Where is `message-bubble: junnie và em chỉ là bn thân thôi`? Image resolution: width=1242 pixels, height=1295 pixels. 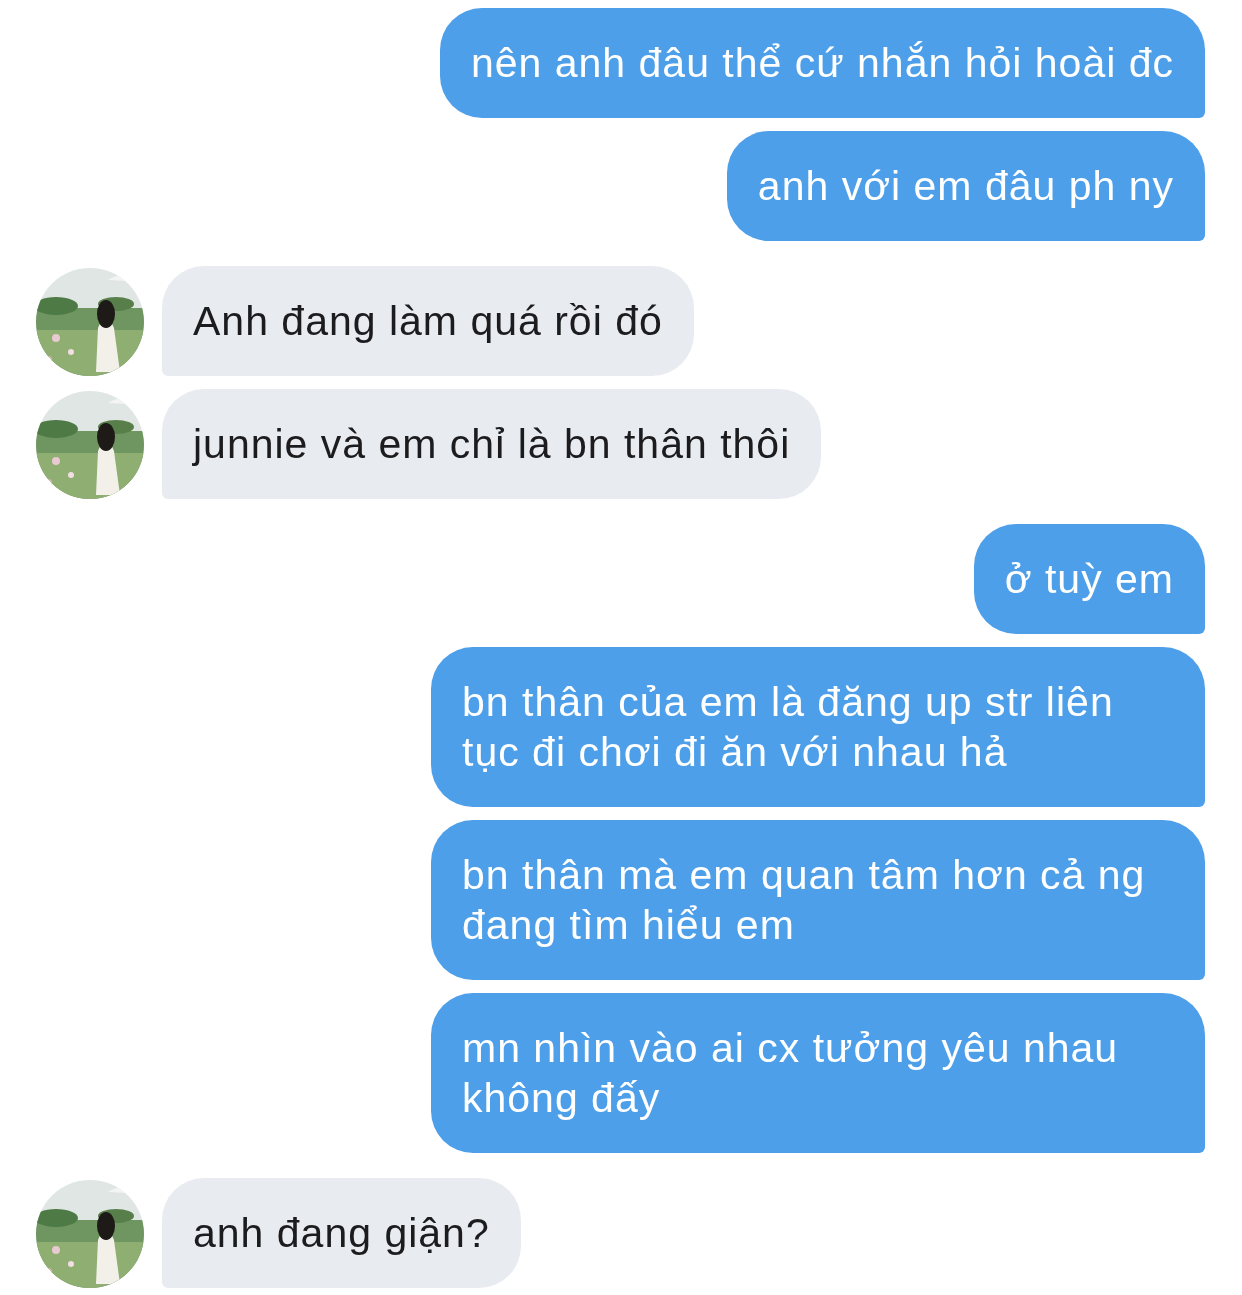 message-bubble: junnie và em chỉ là bn thân thôi is located at coordinates (492, 444).